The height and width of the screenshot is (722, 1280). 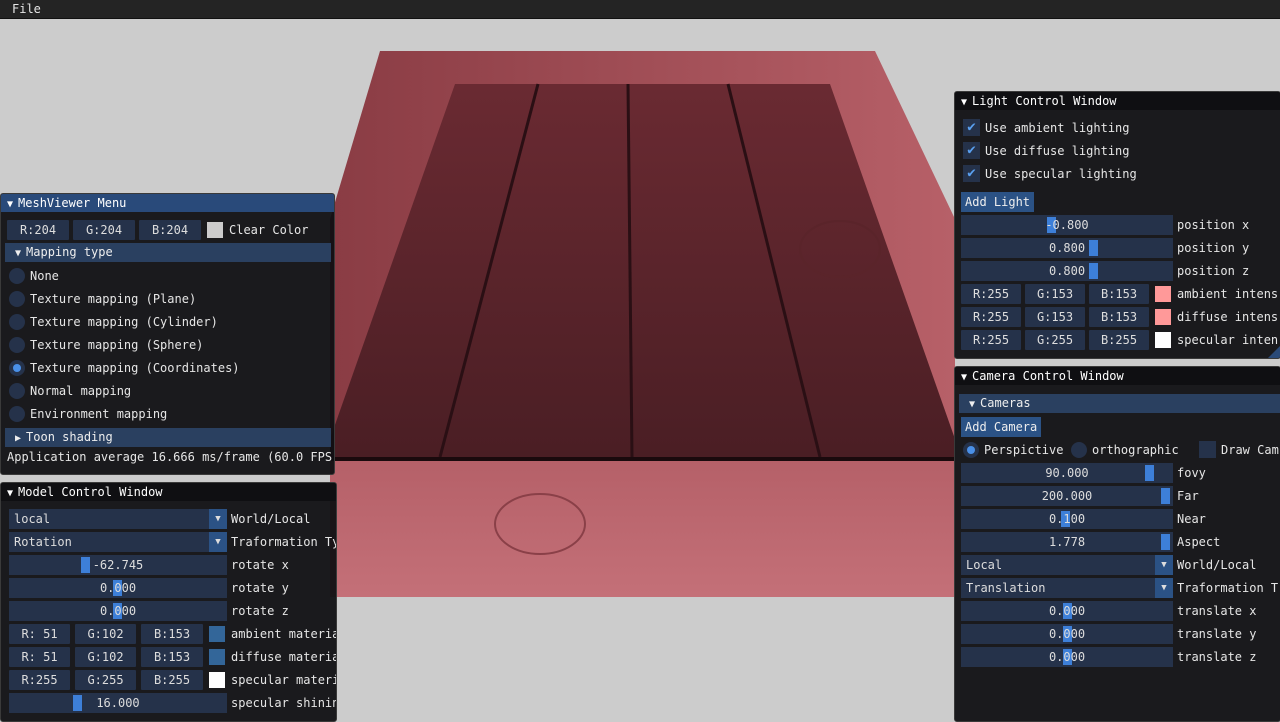 What do you see at coordinates (1055, 340) in the screenshot?
I see `light-specular-g: G:255` at bounding box center [1055, 340].